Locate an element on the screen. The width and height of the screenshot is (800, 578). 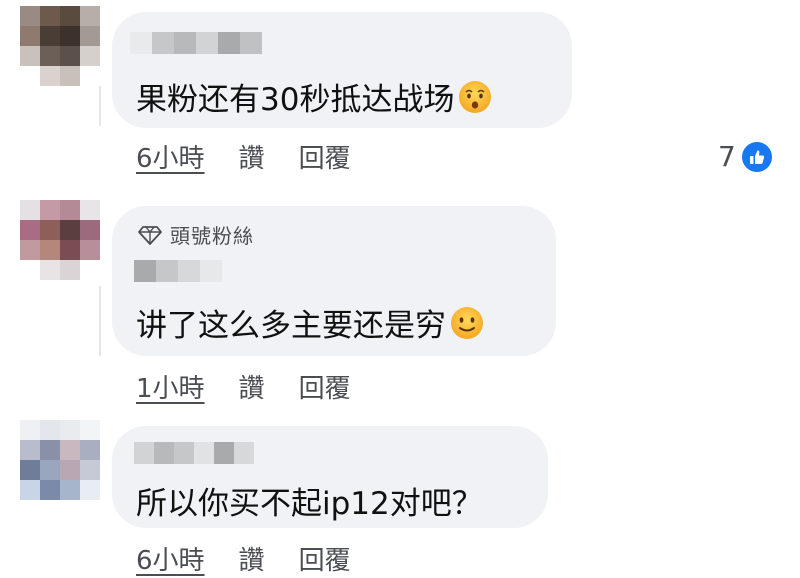
comment-text-content: 果粉还有30秒抵达战场 is located at coordinates (295, 100).